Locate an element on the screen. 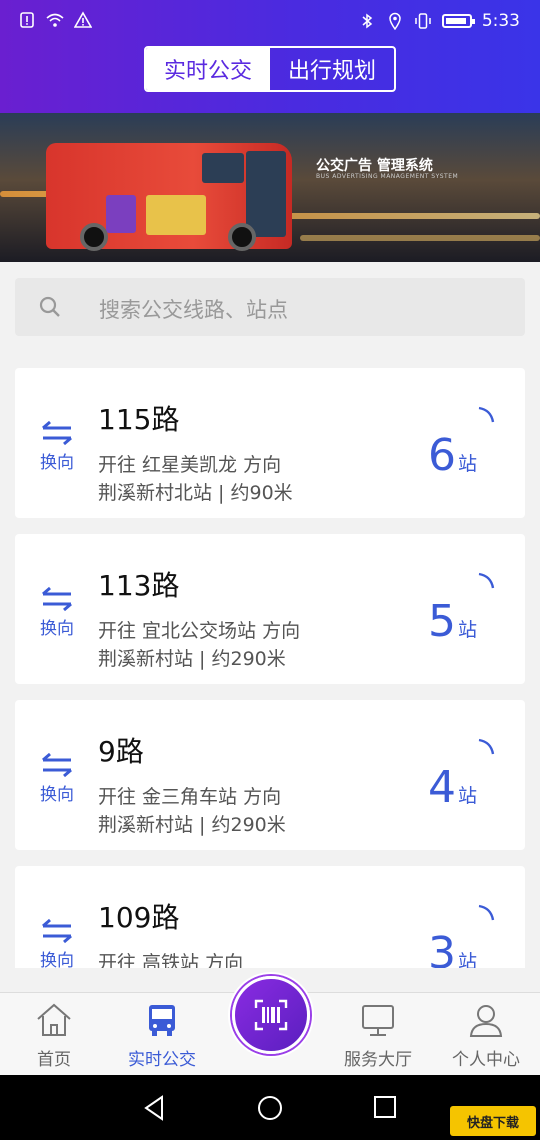  scan-button-core is located at coordinates (271, 1015).